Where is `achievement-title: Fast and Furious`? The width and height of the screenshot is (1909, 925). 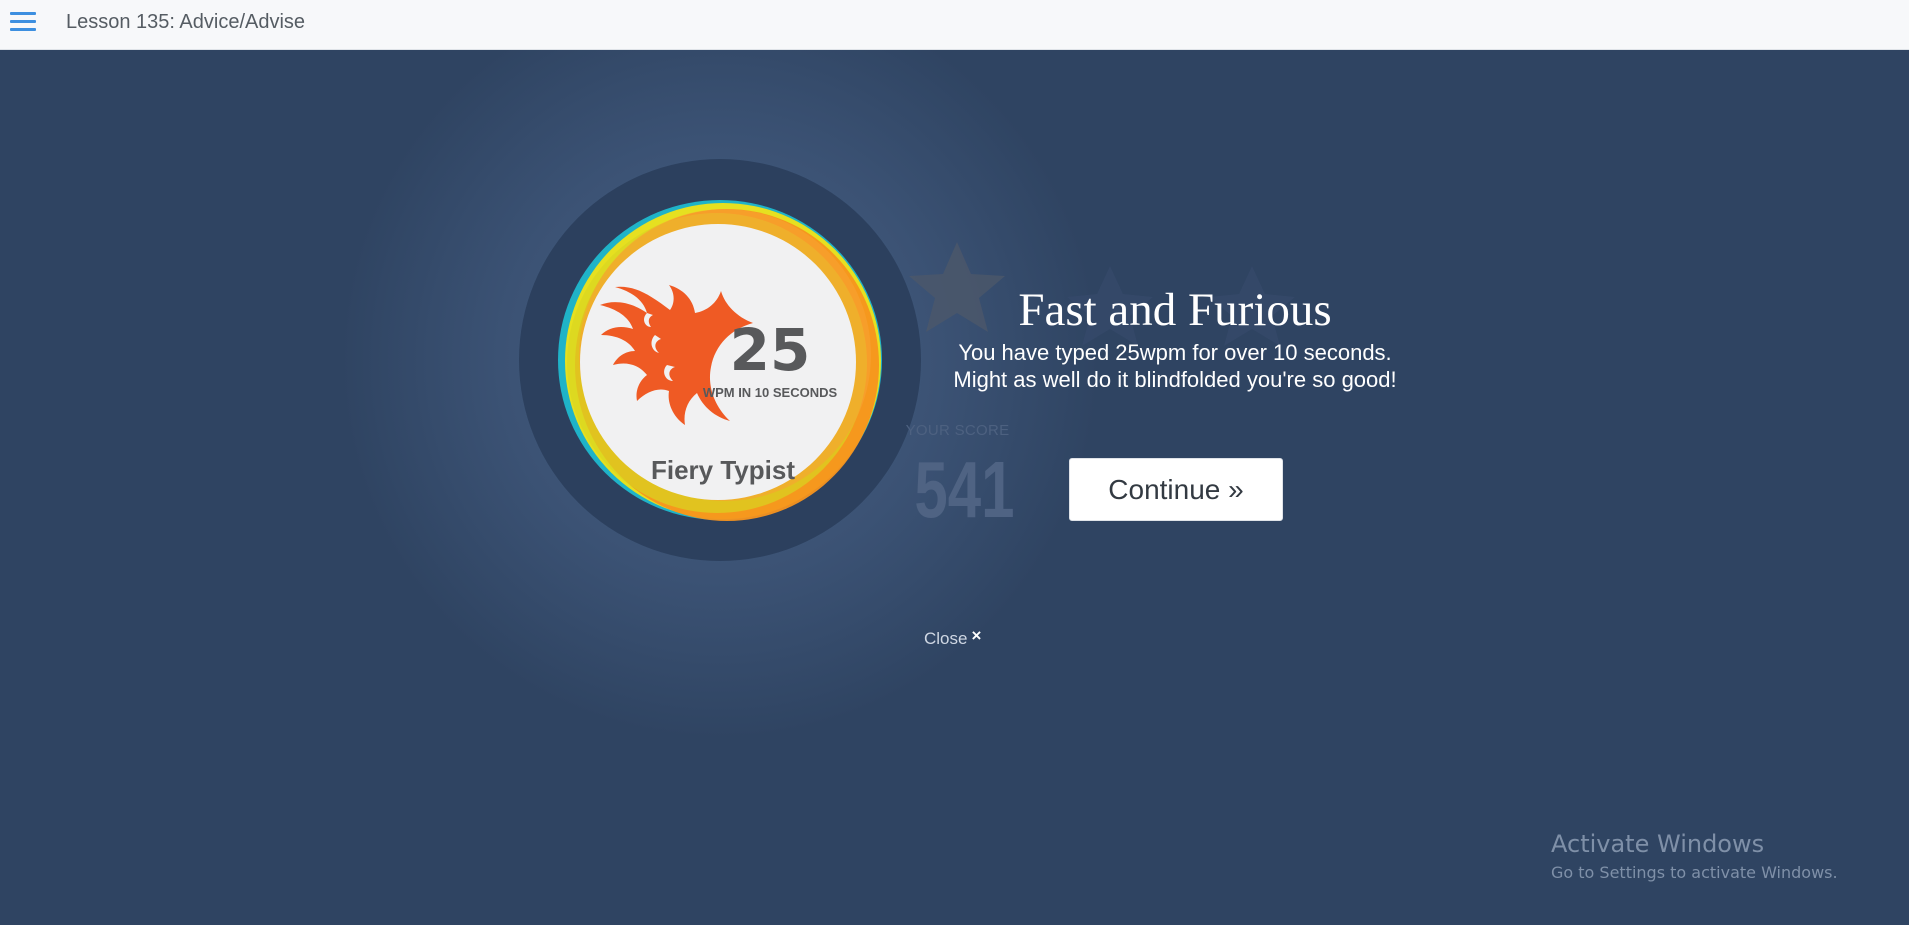
achievement-title: Fast and Furious is located at coordinates (1175, 310).